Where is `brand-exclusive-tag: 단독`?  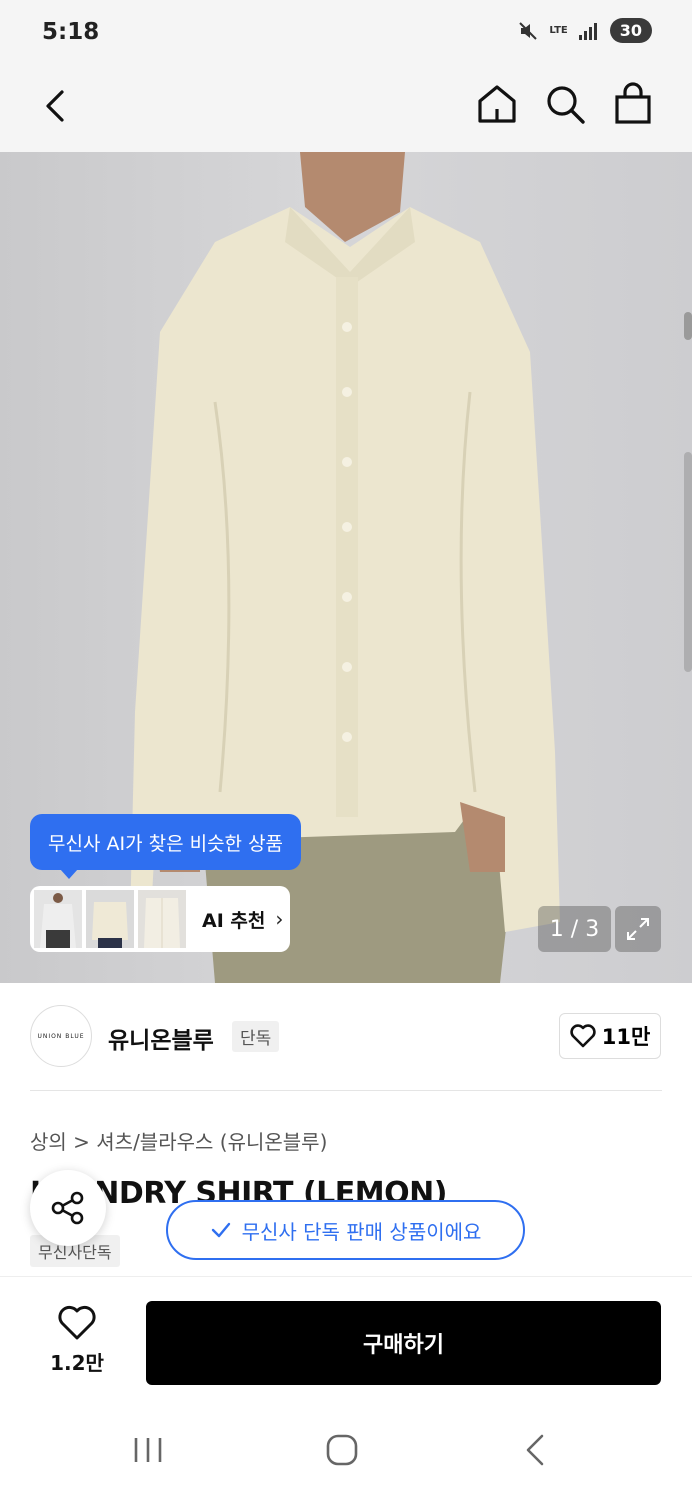 brand-exclusive-tag: 단독 is located at coordinates (256, 1036).